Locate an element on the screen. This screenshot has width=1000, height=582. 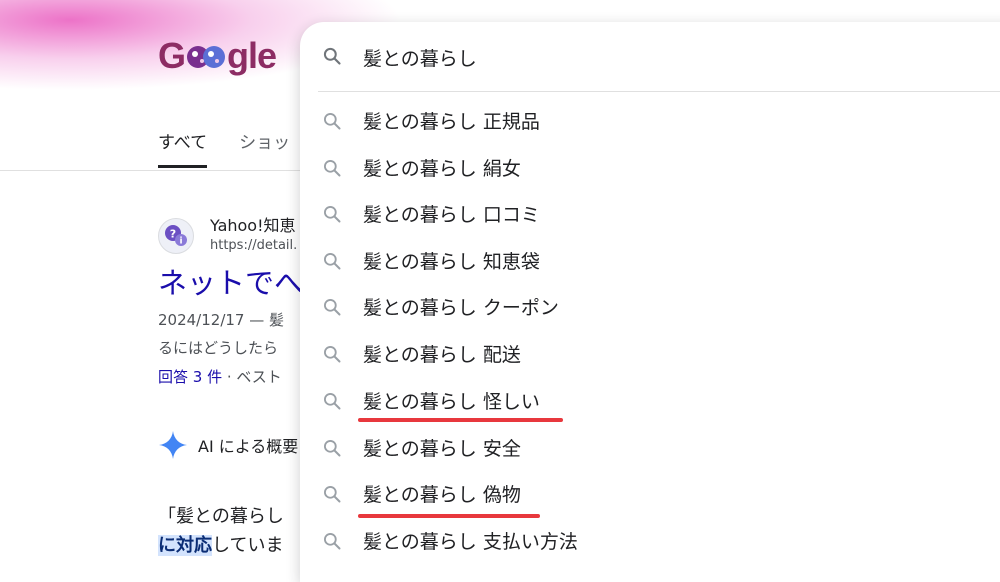
result-snippet-line2: るにはどうしたら is located at coordinates (218, 348).